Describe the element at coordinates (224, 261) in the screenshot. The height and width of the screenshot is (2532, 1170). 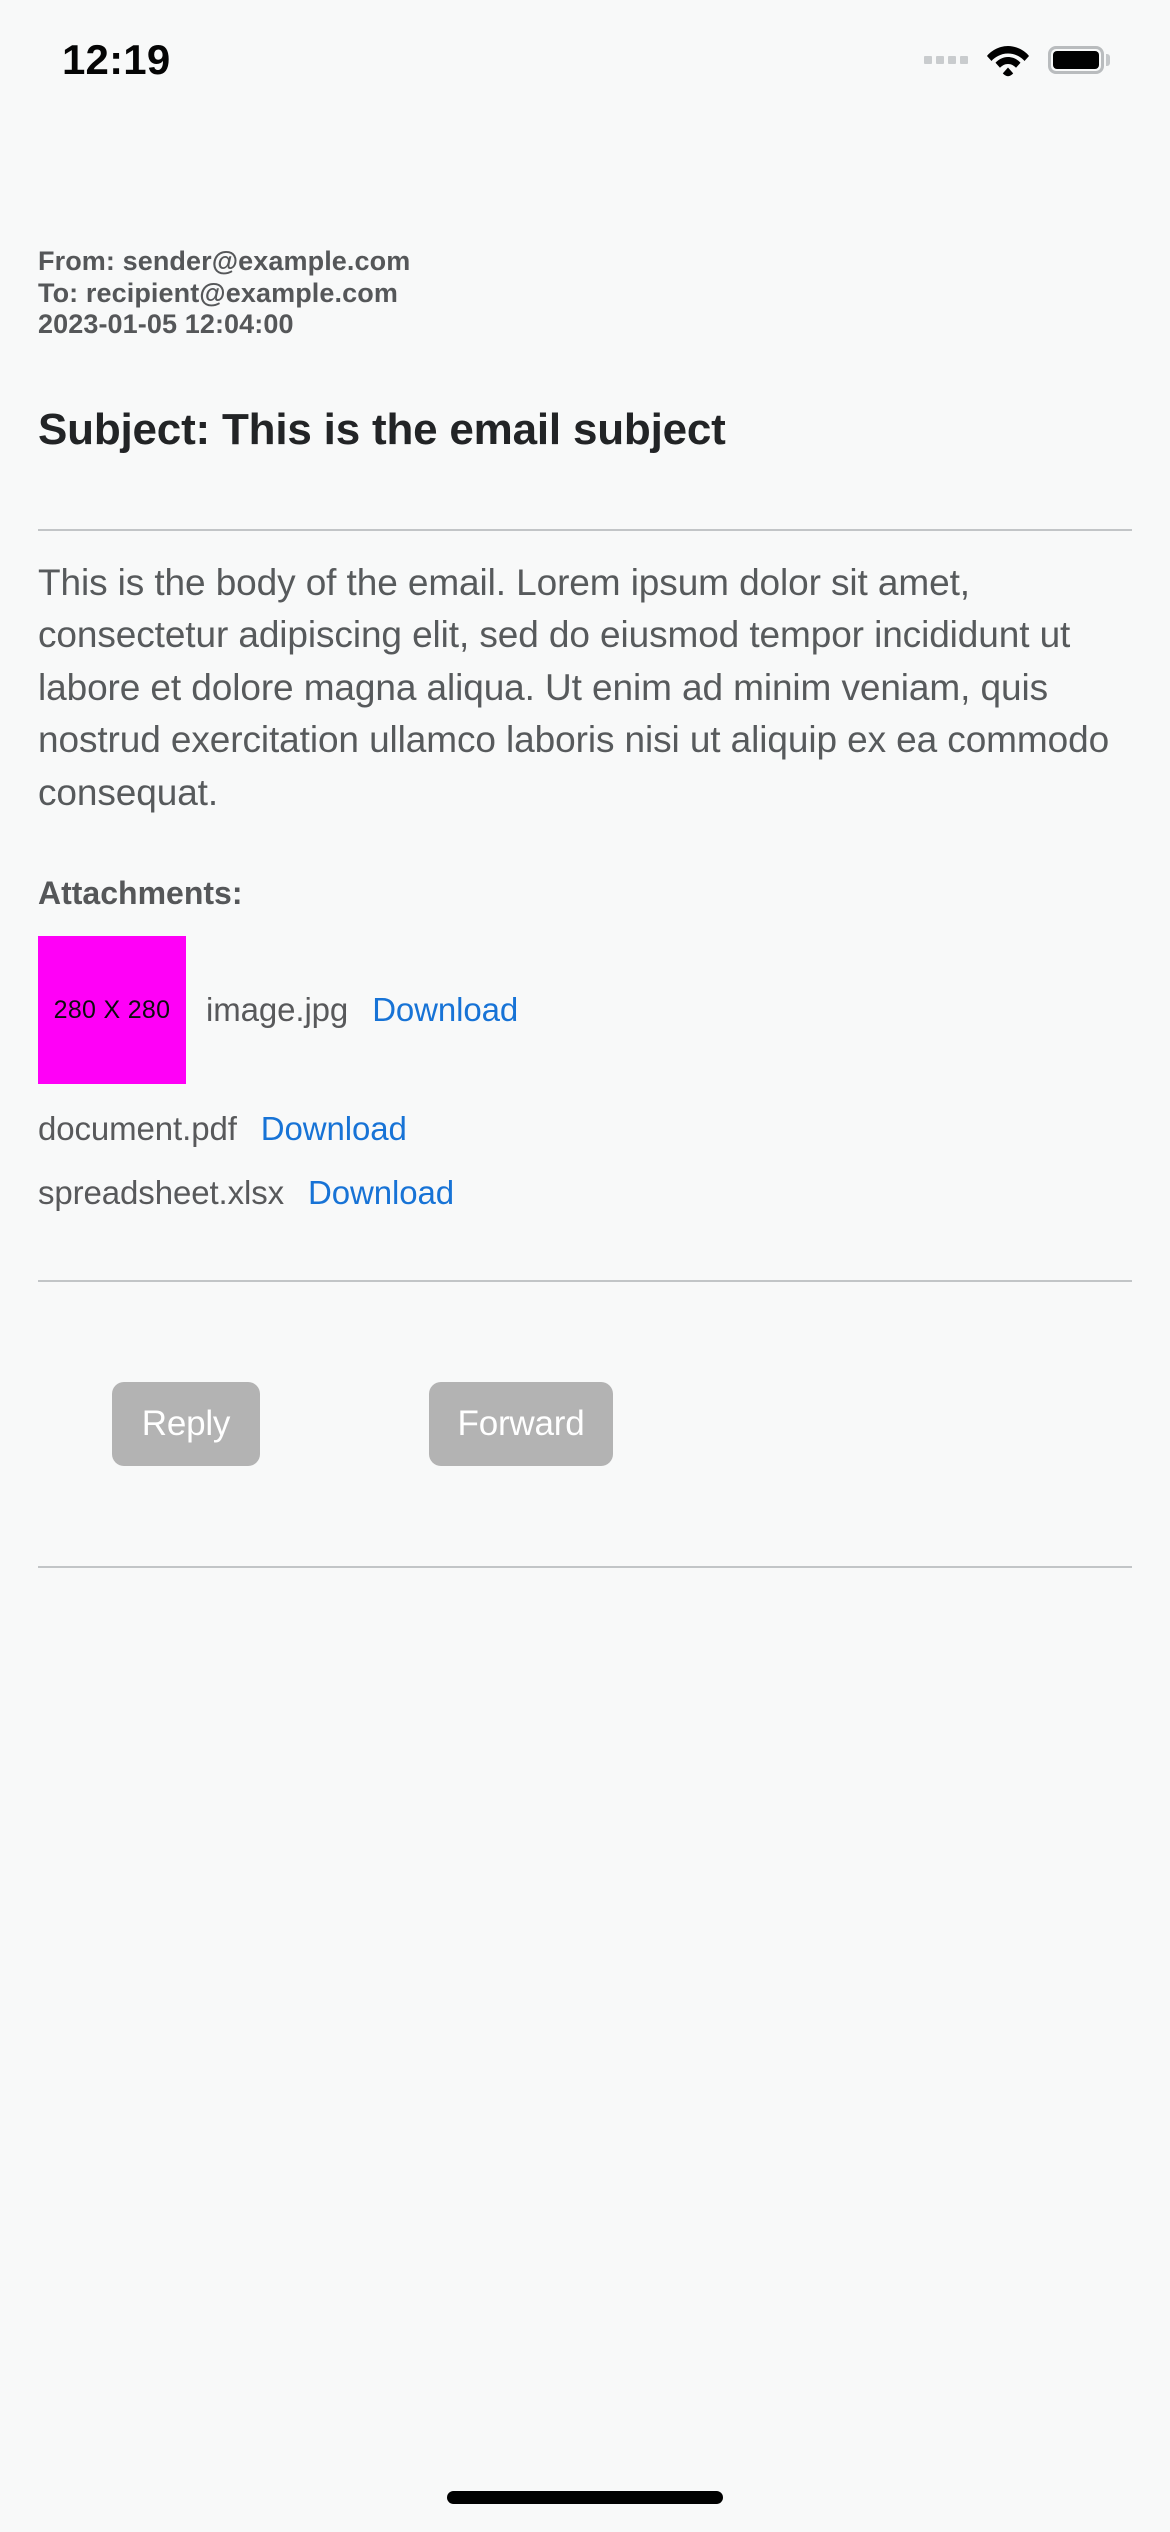
I see `email-from-line: From: sender@example.com` at that location.